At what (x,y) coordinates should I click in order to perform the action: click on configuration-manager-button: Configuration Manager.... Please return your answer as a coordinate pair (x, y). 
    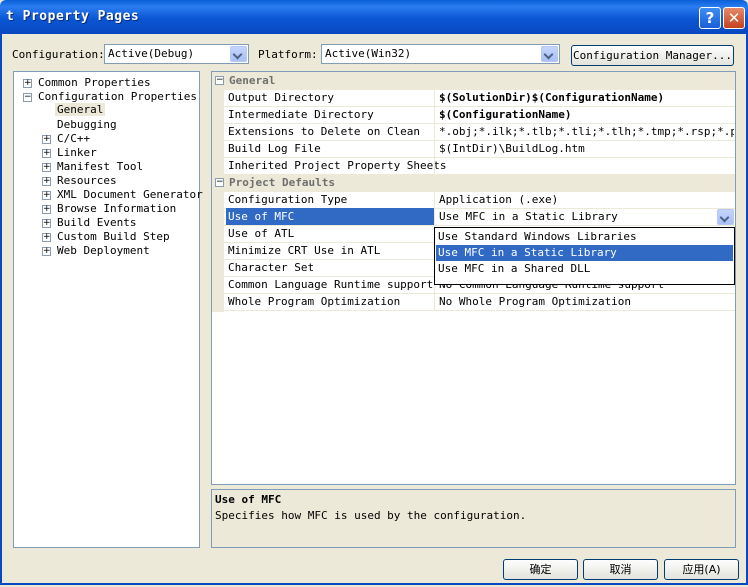
    Looking at the image, I should click on (652, 55).